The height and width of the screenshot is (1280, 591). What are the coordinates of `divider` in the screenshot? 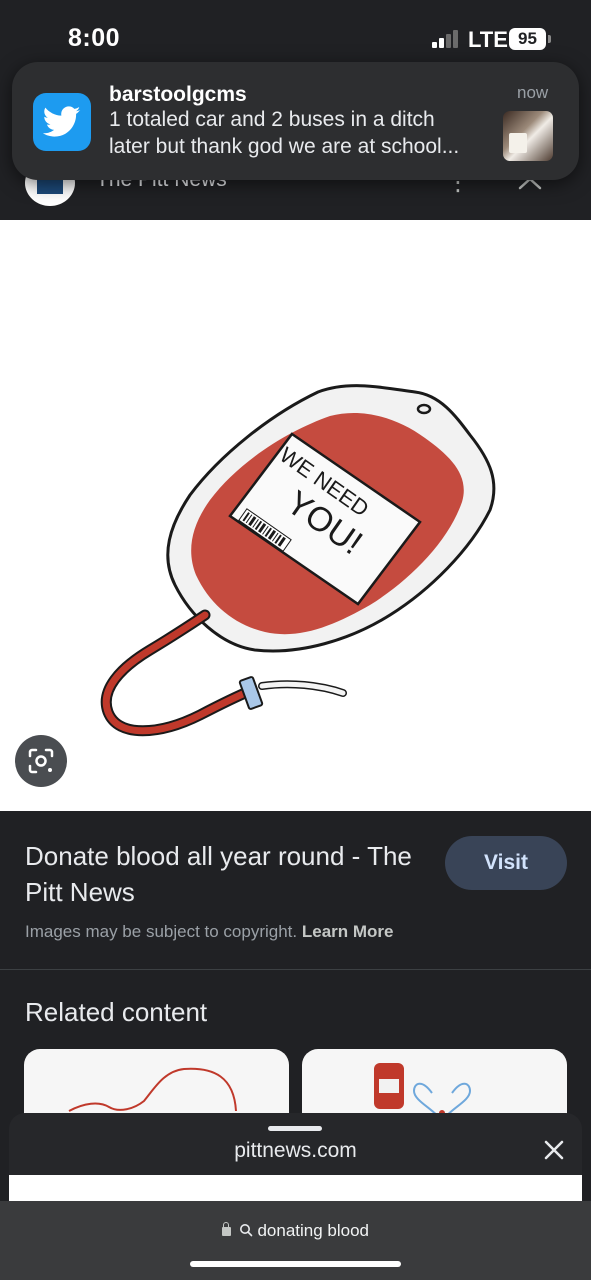 It's located at (295, 969).